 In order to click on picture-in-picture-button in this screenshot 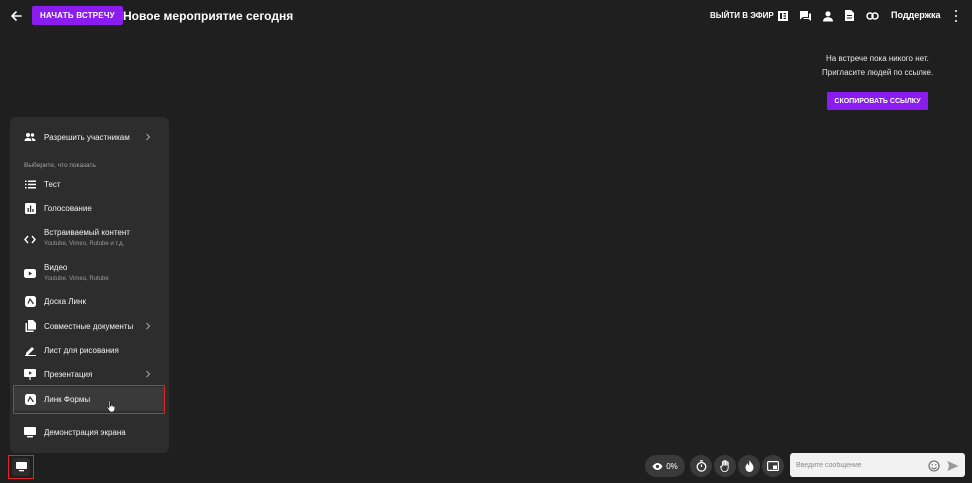, I will do `click(773, 466)`.